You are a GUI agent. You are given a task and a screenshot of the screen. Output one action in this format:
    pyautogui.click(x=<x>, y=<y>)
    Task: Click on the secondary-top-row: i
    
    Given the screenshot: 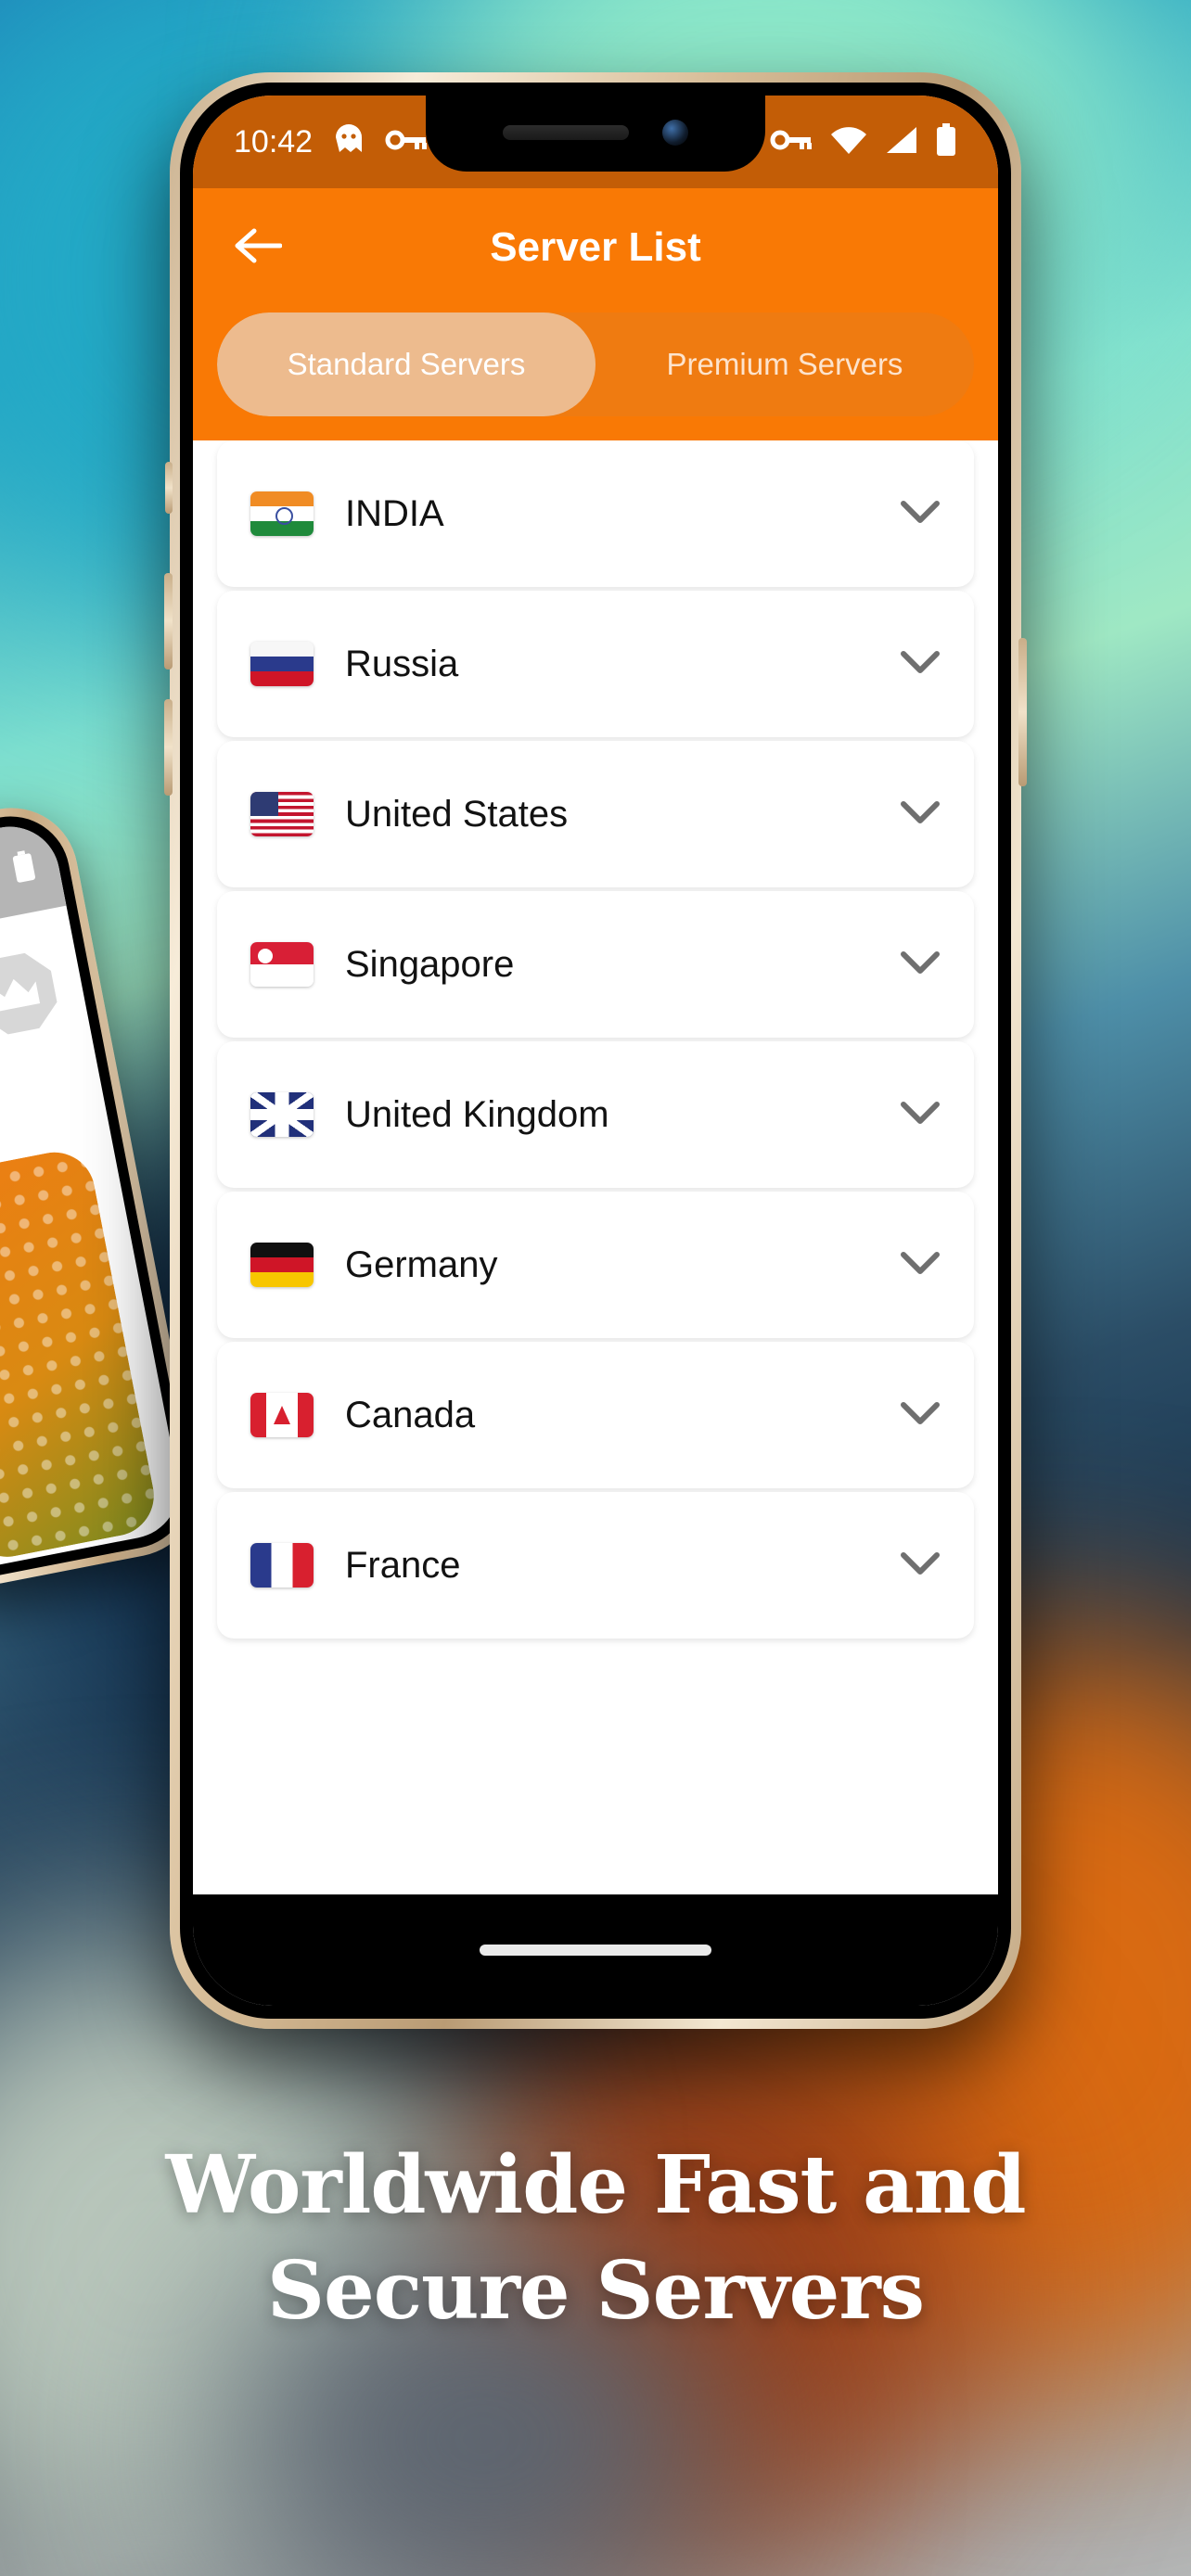 What is the action you would take?
    pyautogui.click(x=32, y=1004)
    